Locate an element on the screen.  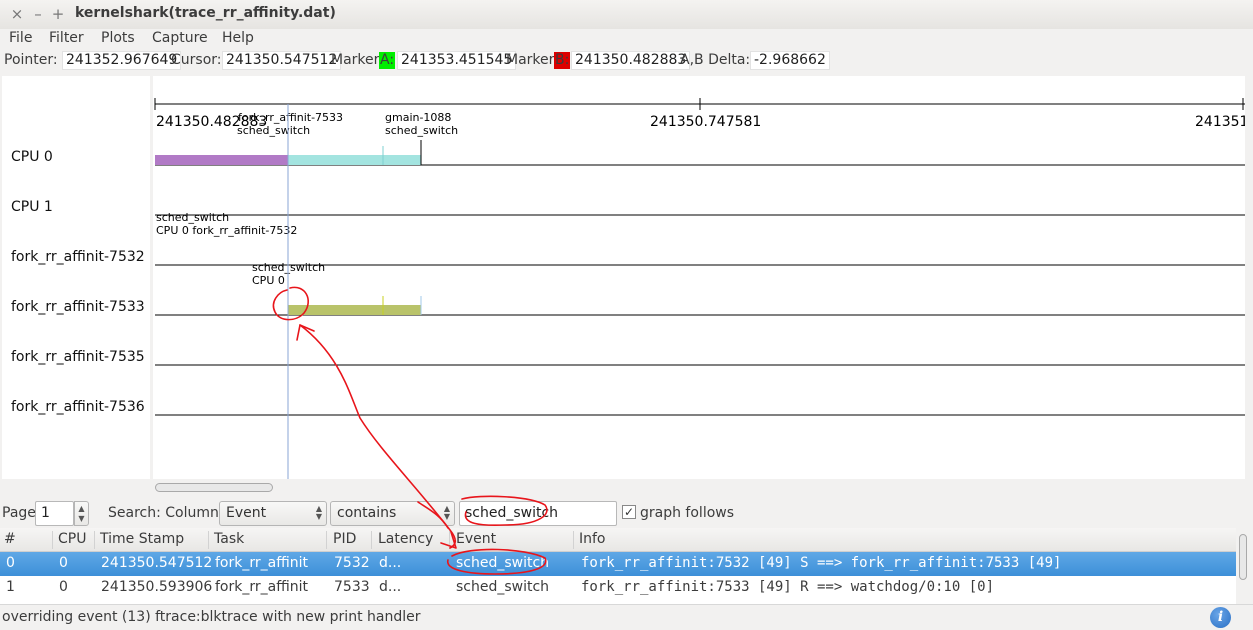
column-header-pid: PID is located at coordinates (344, 539).